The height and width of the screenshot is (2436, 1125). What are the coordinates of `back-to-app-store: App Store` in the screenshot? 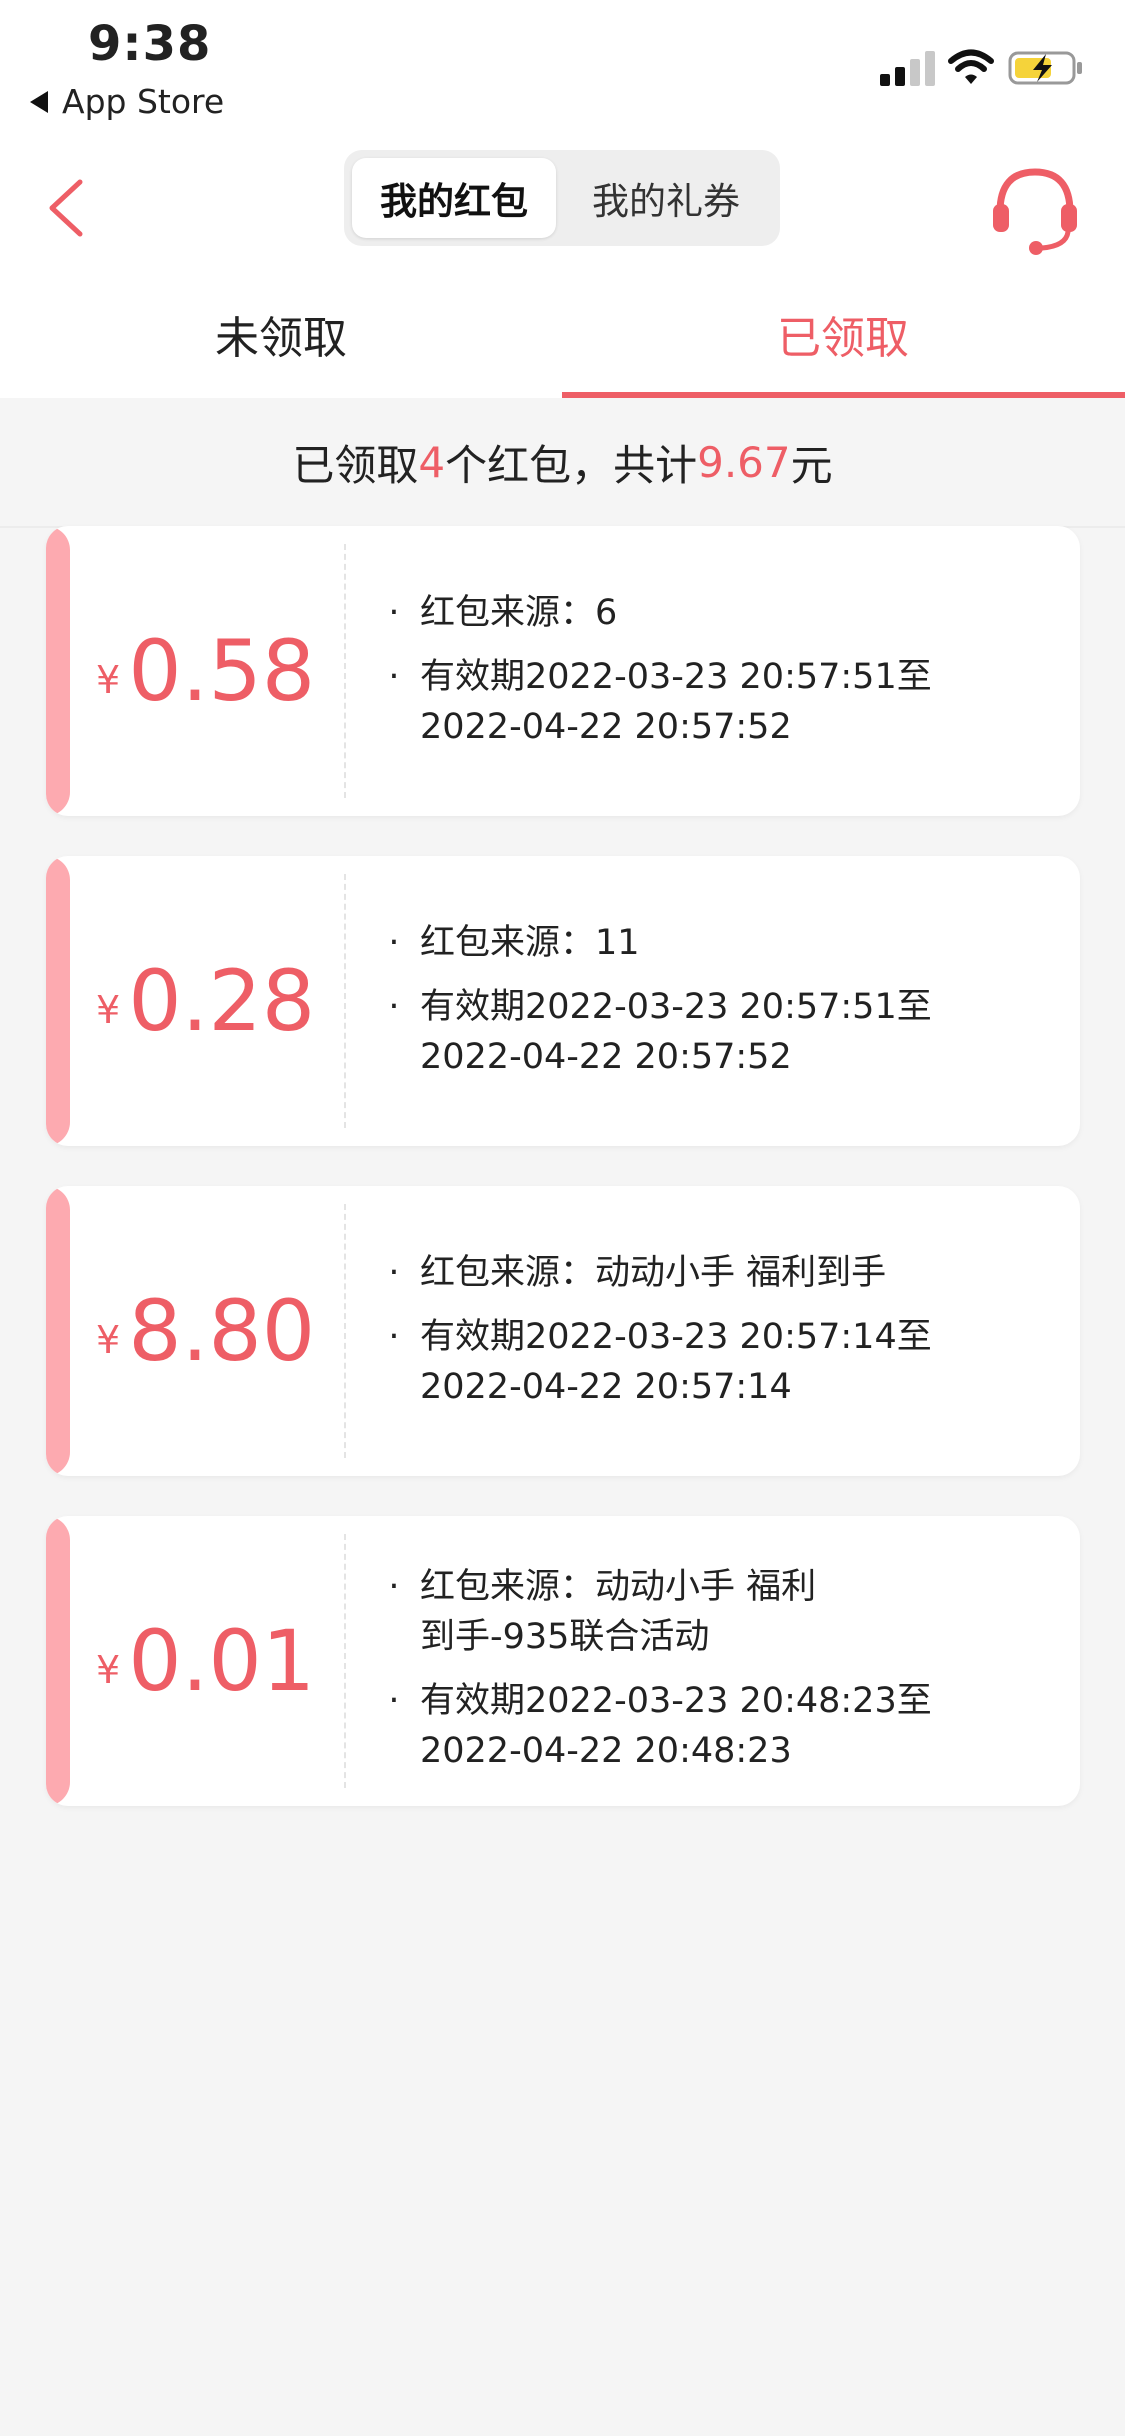 It's located at (127, 101).